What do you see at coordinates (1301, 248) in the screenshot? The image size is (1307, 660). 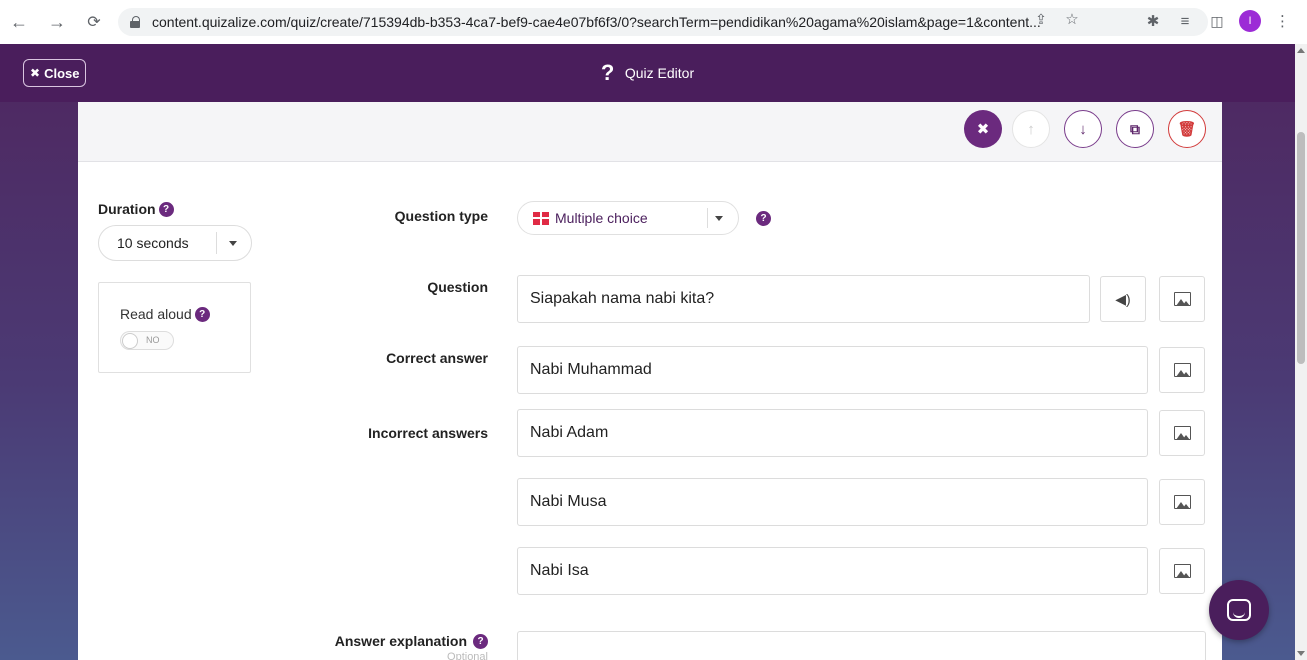 I see `scroll-thumb` at bounding box center [1301, 248].